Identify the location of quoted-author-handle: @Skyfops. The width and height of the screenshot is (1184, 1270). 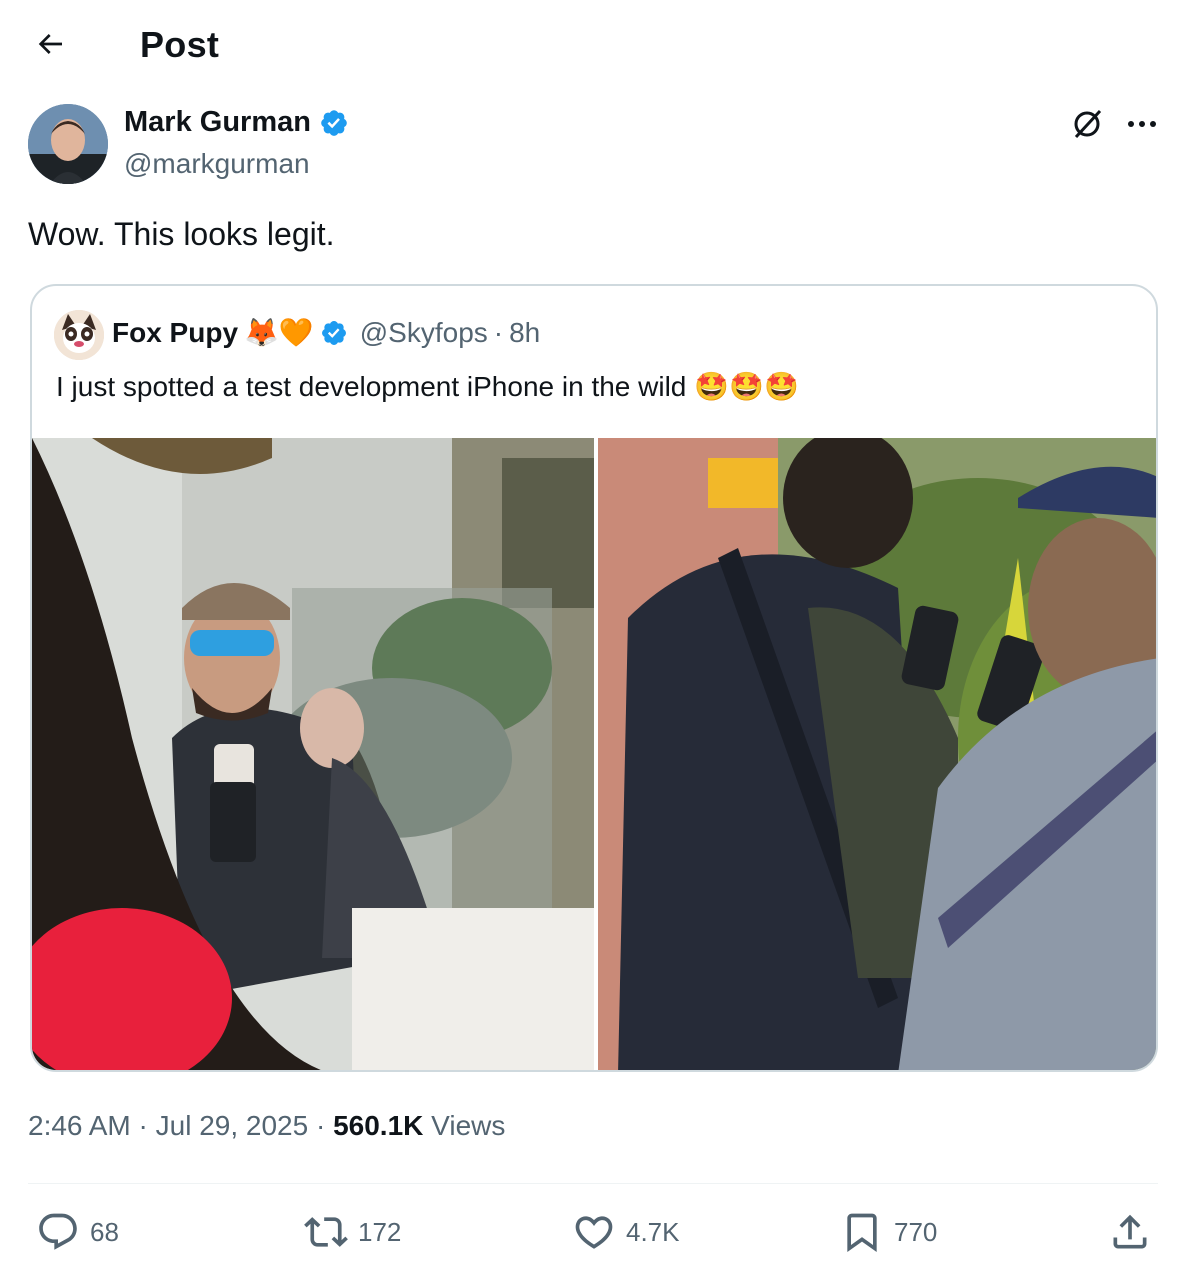
(423, 332).